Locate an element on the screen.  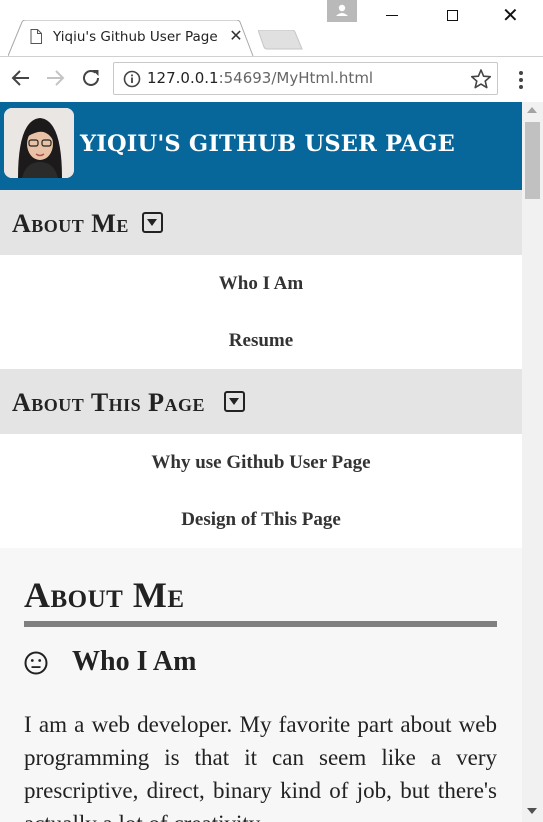
forward-arrow-icon is located at coordinates (55, 78).